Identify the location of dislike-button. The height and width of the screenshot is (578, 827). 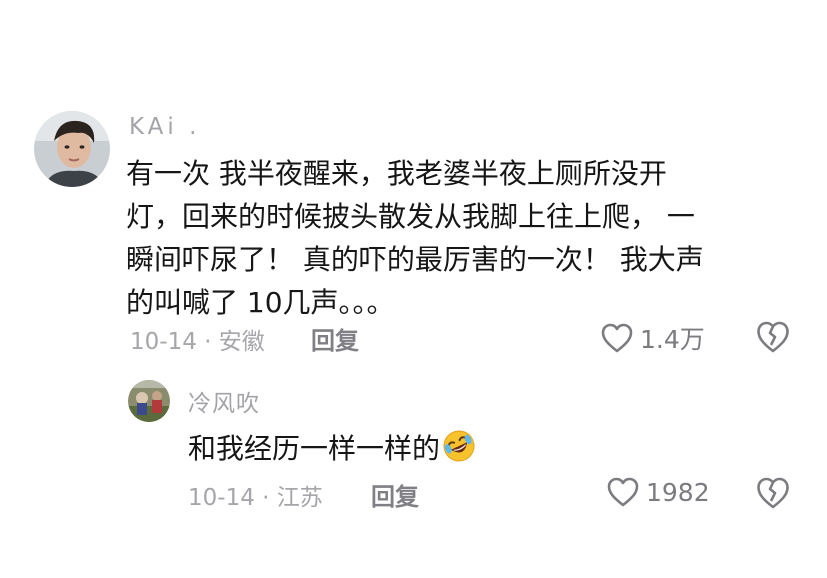
(773, 337).